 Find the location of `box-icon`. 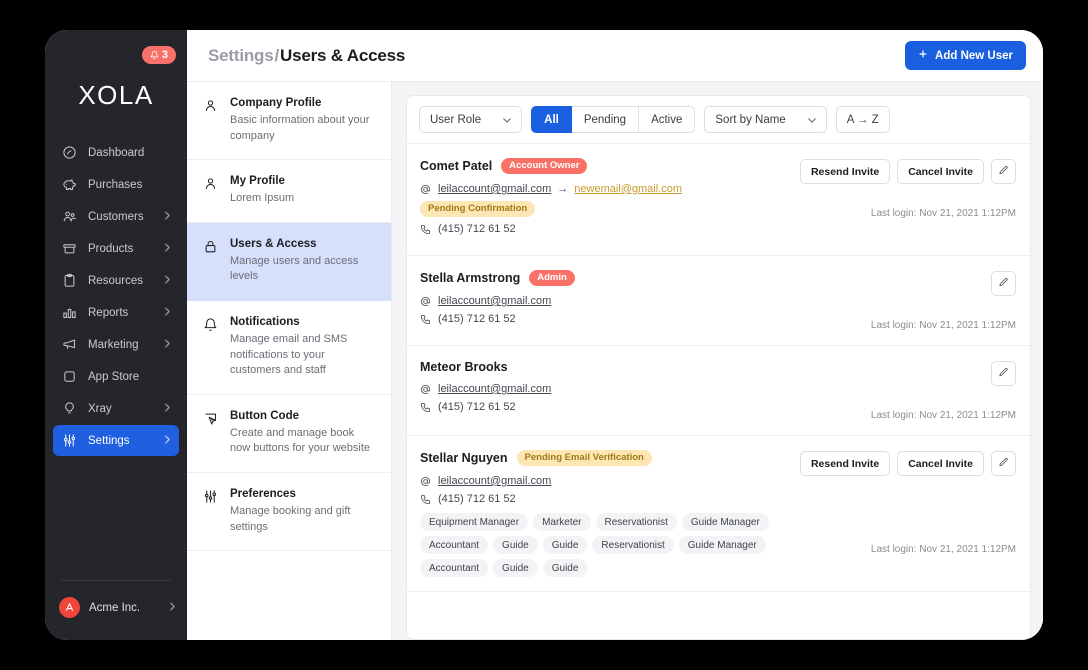

box-icon is located at coordinates (69, 249).